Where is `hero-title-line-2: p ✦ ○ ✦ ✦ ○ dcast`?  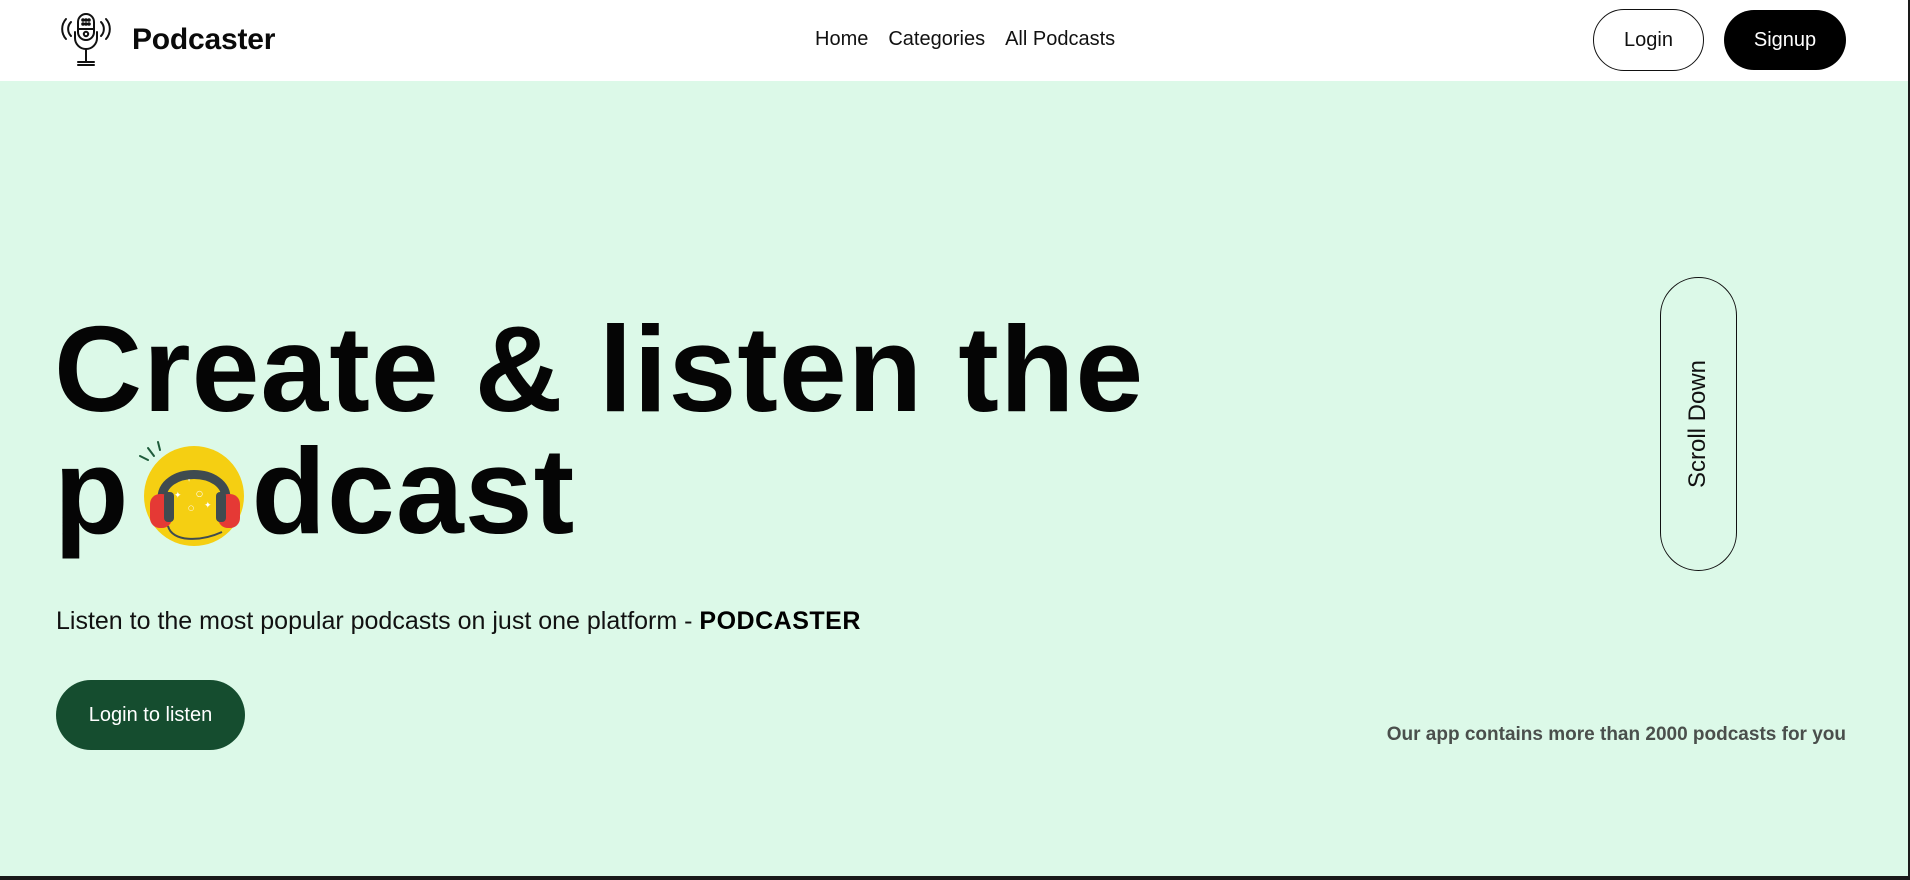
hero-title-line-2: p ✦ ○ ✦ ✦ ○ dcast is located at coordinates (599, 491).